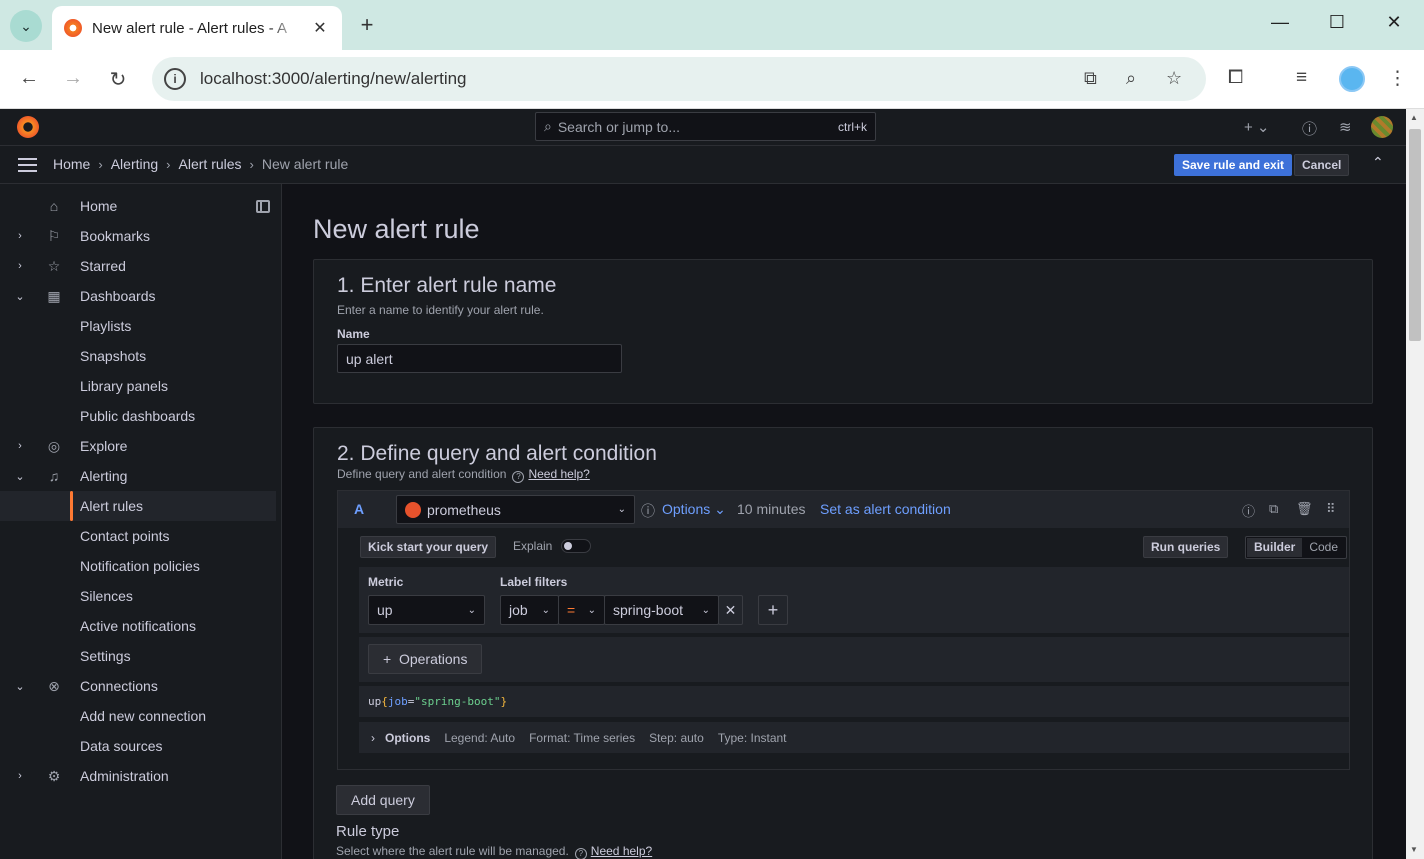 The height and width of the screenshot is (859, 1424). I want to click on rule-name-input, so click(479, 358).